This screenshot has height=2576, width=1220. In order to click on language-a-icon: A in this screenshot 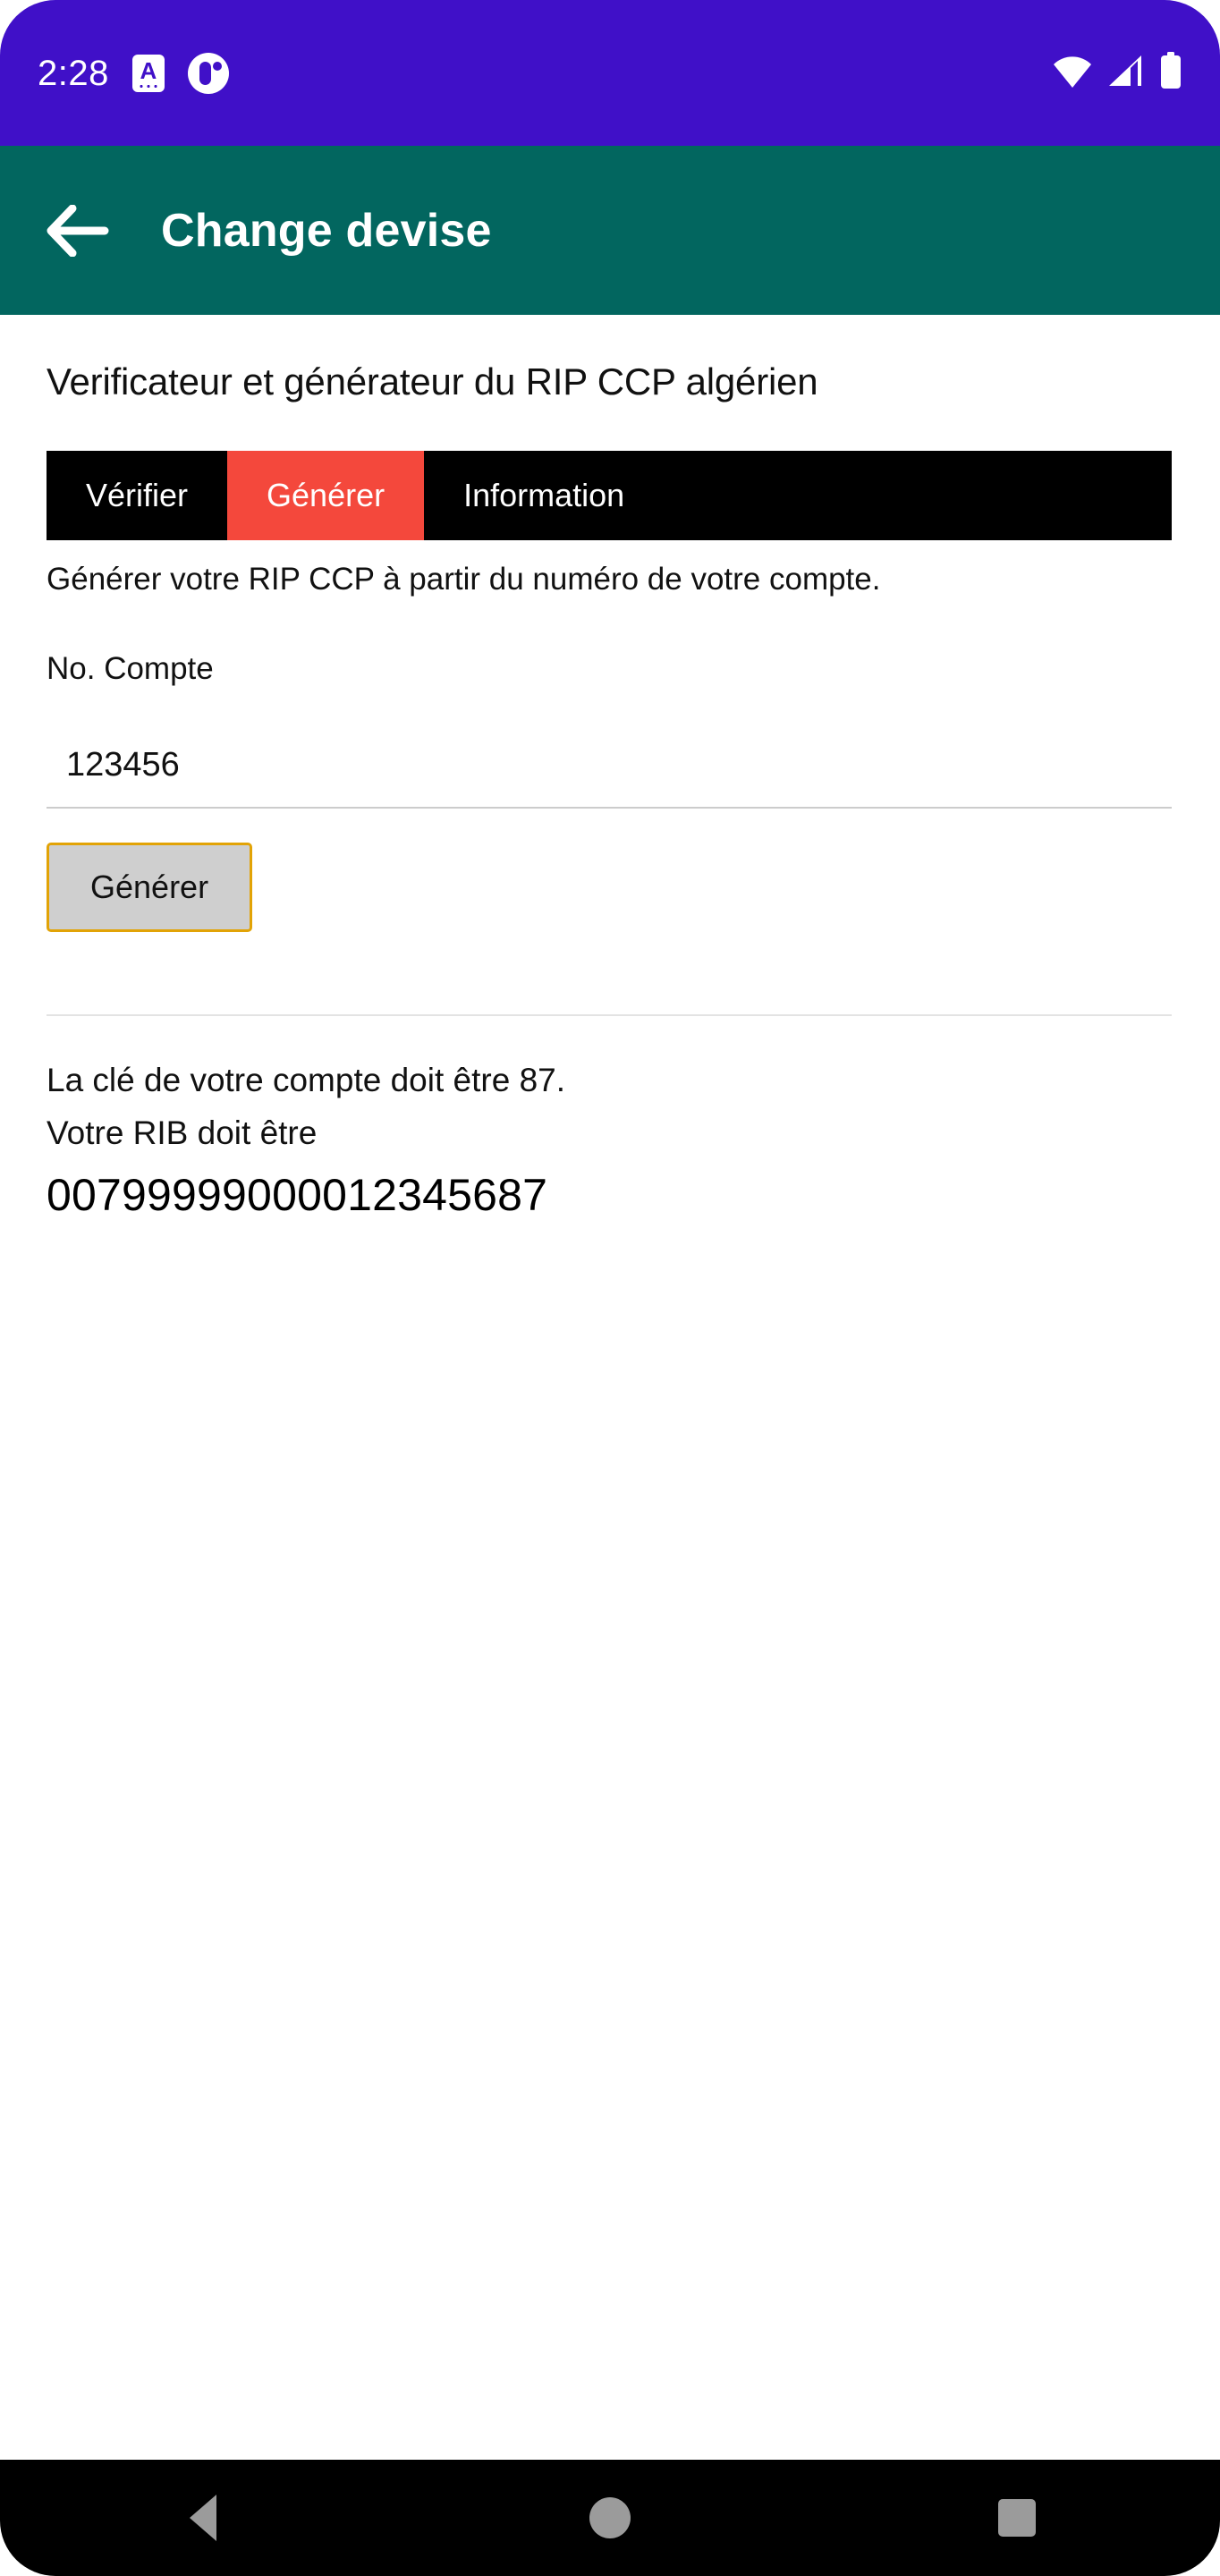, I will do `click(148, 73)`.